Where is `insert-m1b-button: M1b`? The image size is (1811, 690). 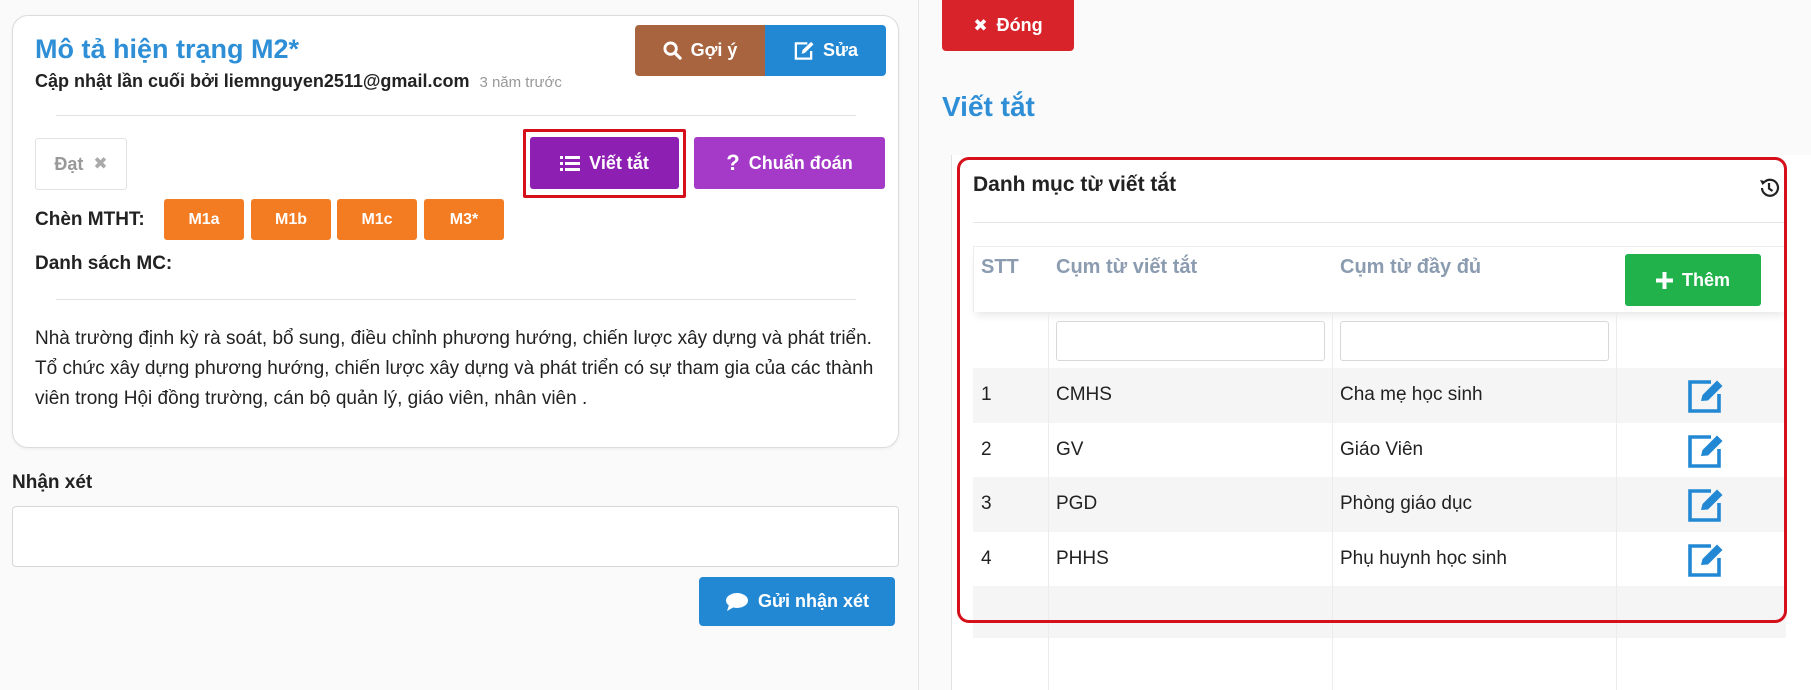 insert-m1b-button: M1b is located at coordinates (291, 219).